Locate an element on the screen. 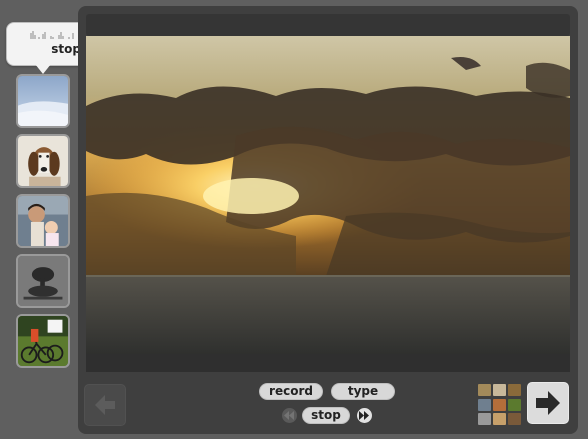  thumbnail-basset-hound is located at coordinates (43, 161).